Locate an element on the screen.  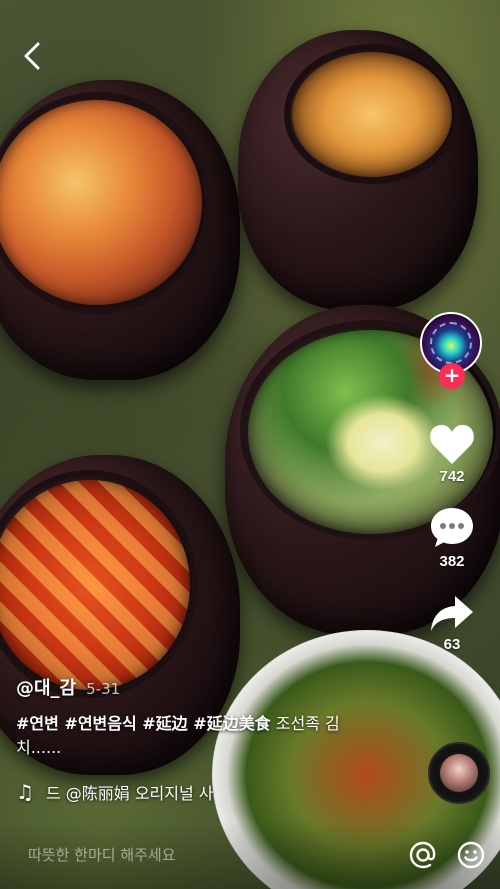
comment-bubble-icon is located at coordinates (452, 527).